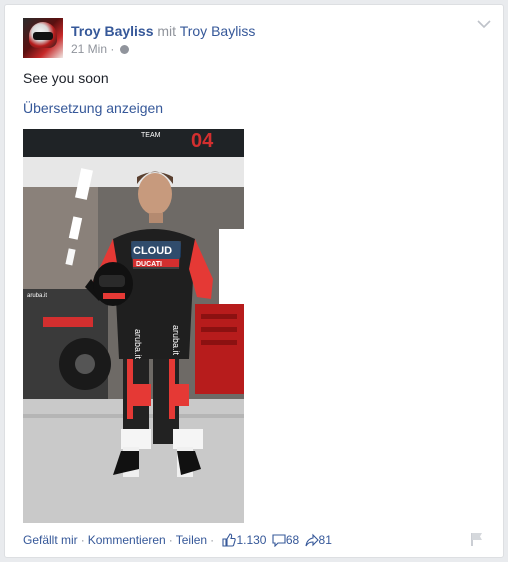 The height and width of the screenshot is (562, 508). I want to click on post-meta: 21 Min ·, so click(100, 49).